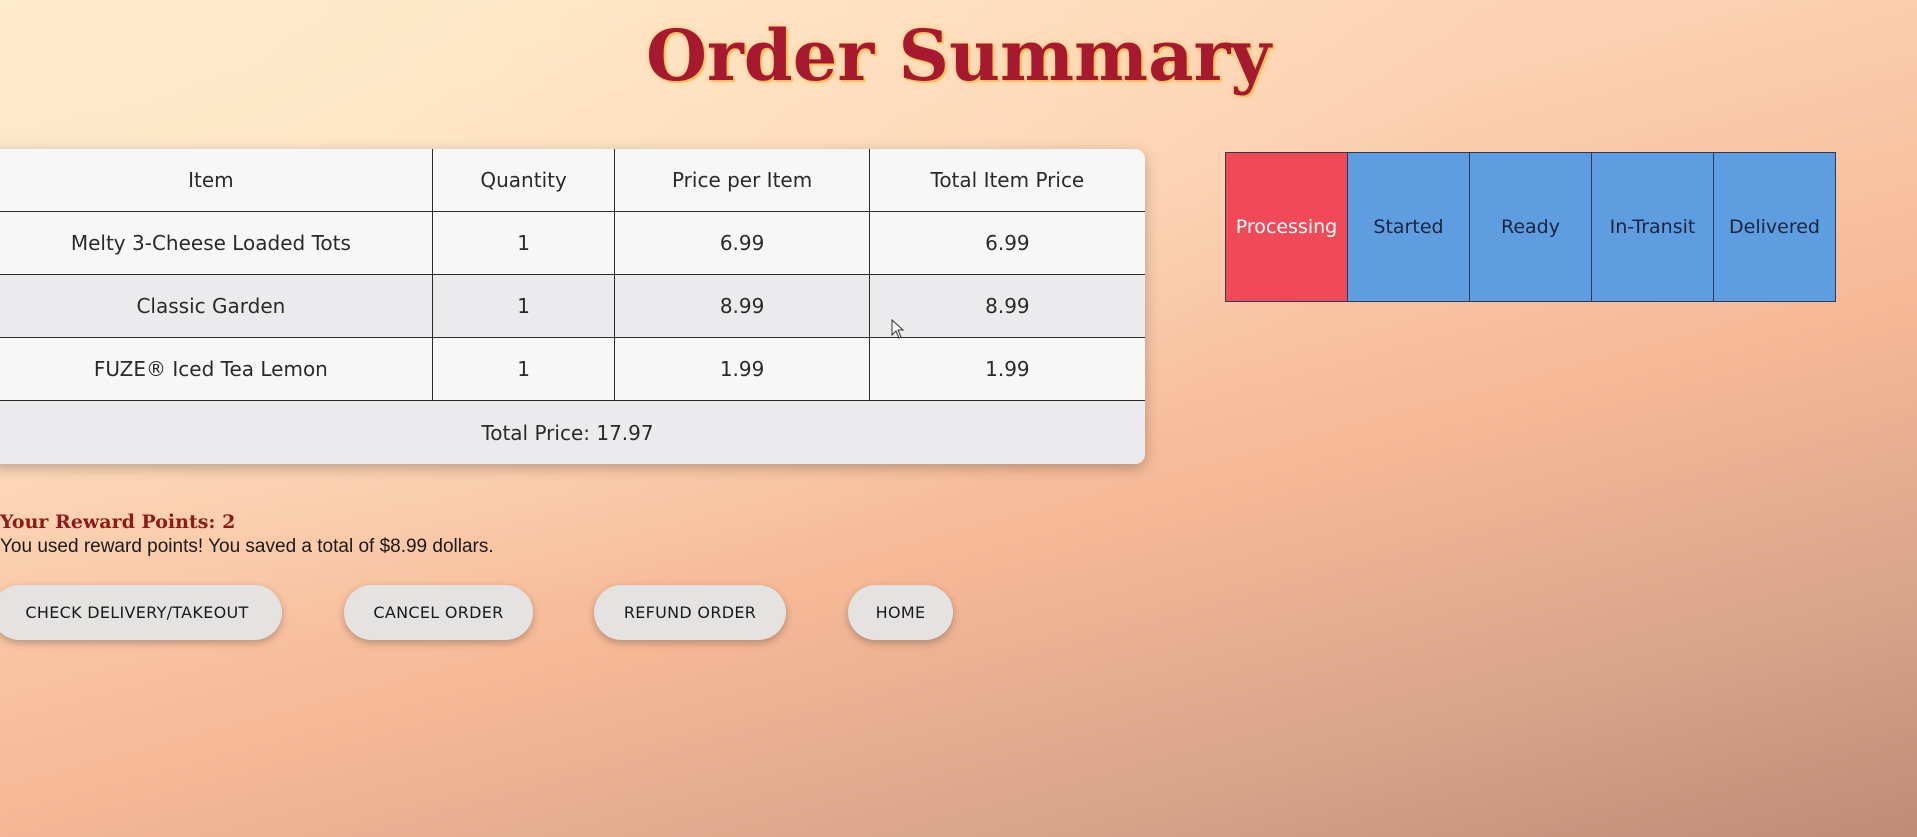 The width and height of the screenshot is (1917, 837). Describe the element at coordinates (1007, 180) in the screenshot. I see `header-total-item-price: Total Item Price` at that location.